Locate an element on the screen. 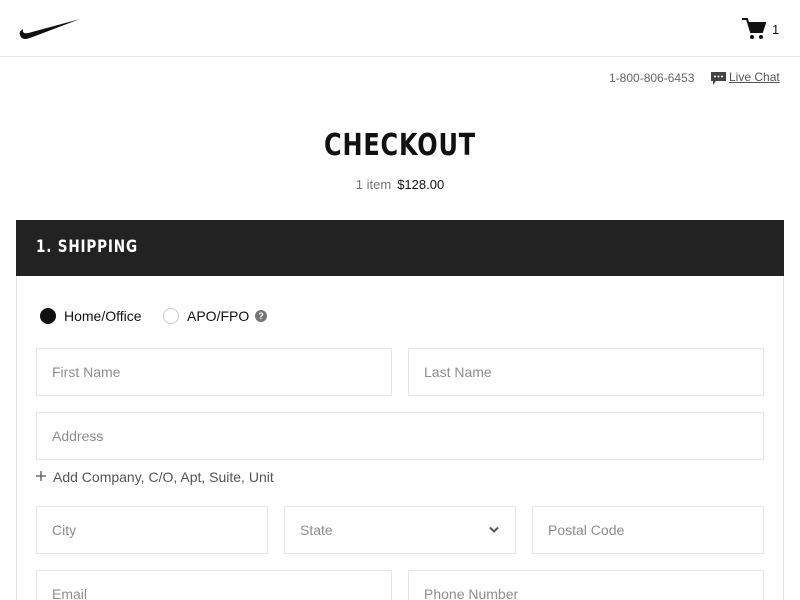 Image resolution: width=800 pixels, height=600 pixels. item-count: 1 item is located at coordinates (373, 184).